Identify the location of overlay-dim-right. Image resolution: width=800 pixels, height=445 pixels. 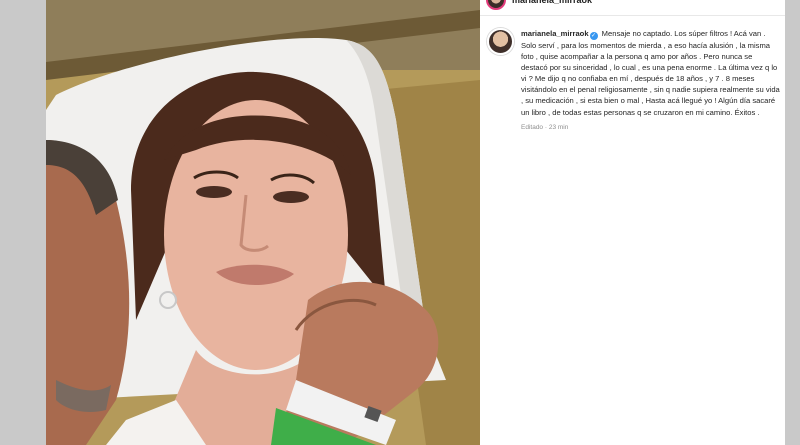
(792, 222).